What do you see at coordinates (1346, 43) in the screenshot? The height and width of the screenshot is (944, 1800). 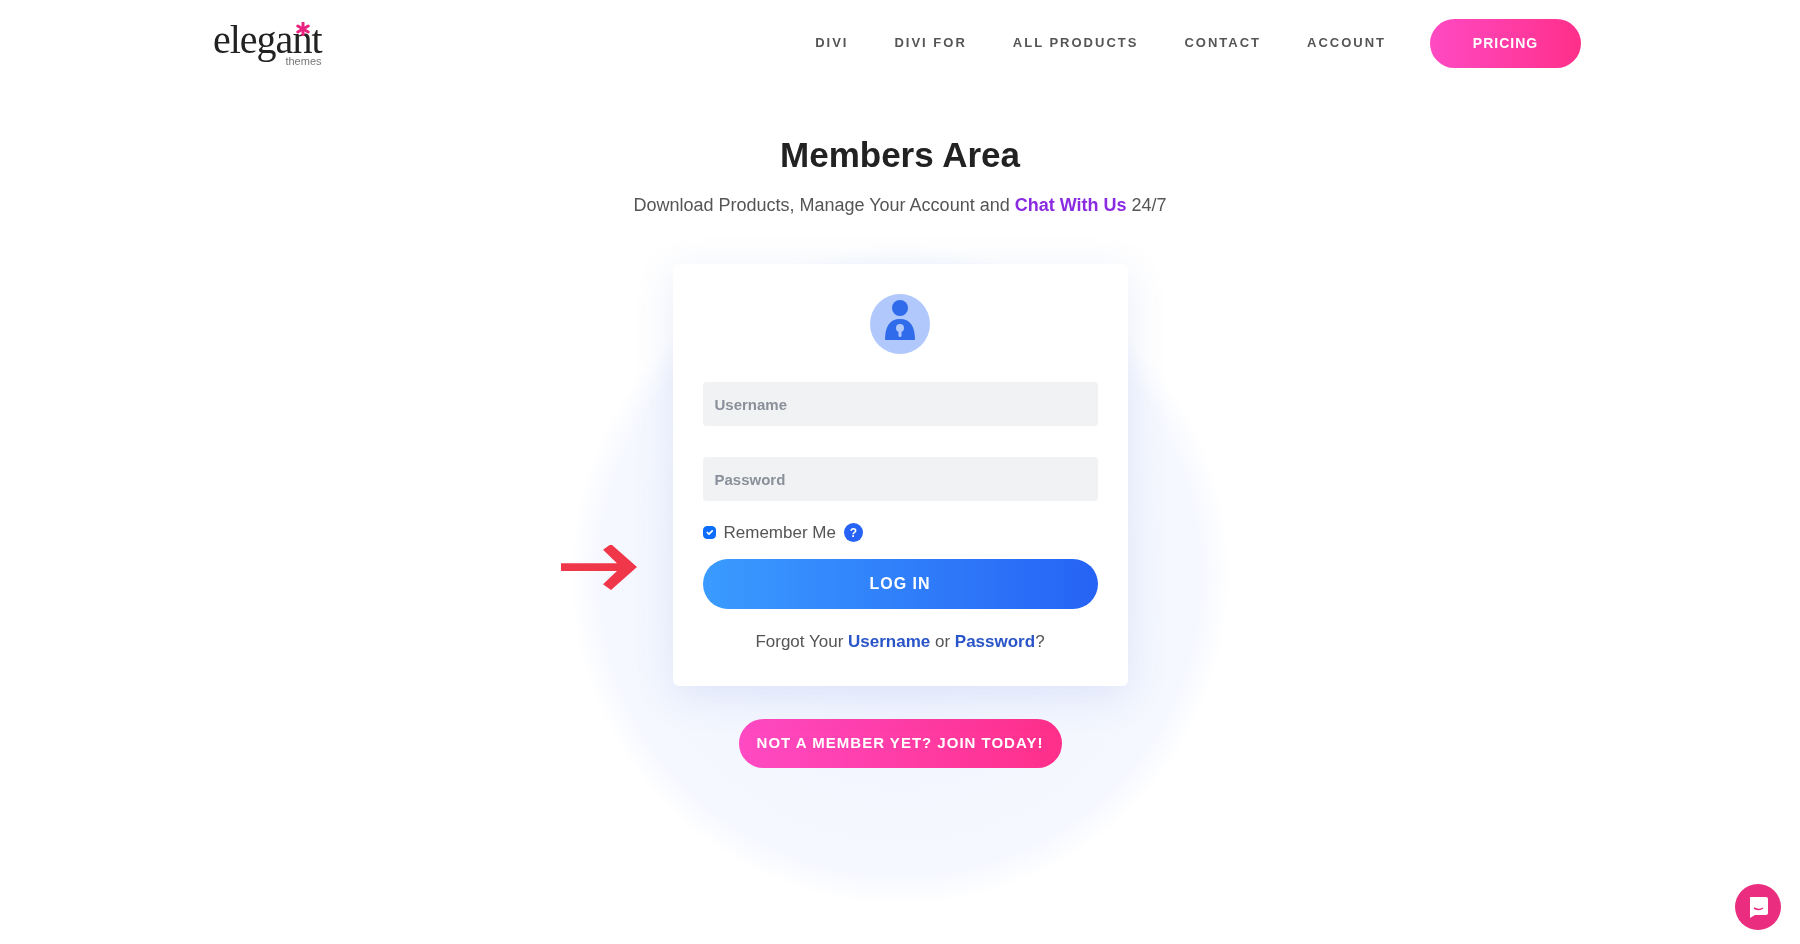 I see `nav-link: ACCOUNT` at bounding box center [1346, 43].